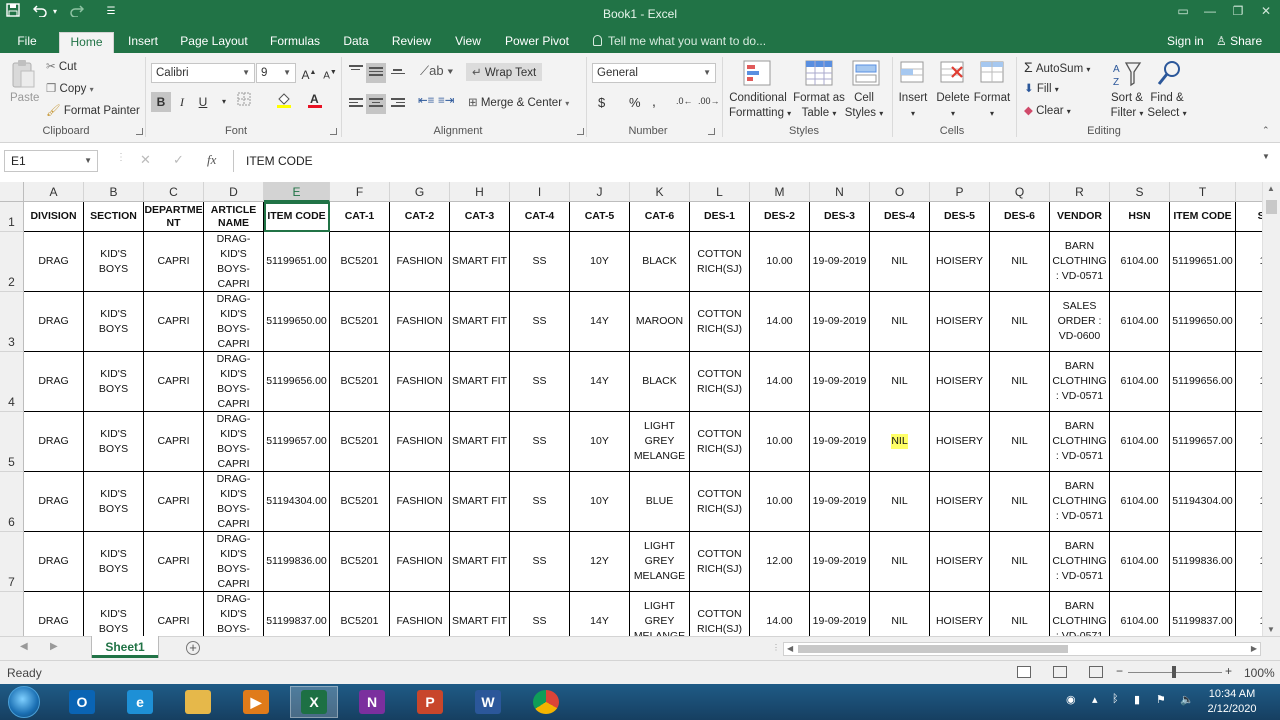 The image size is (1280, 720). What do you see at coordinates (360, 192) in the screenshot?
I see `column-header-f: F` at bounding box center [360, 192].